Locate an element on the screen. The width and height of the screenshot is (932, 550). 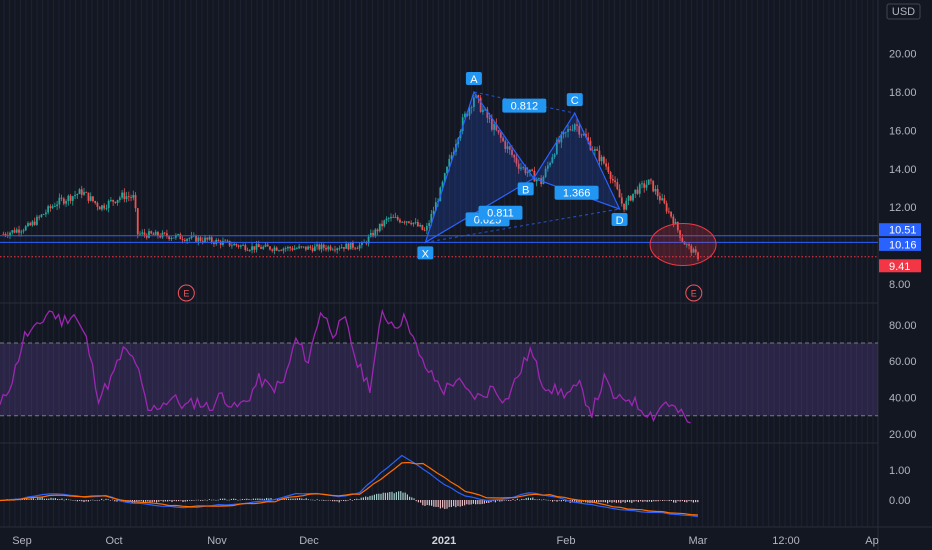
time-axis-tick: Sep is located at coordinates (22, 541).